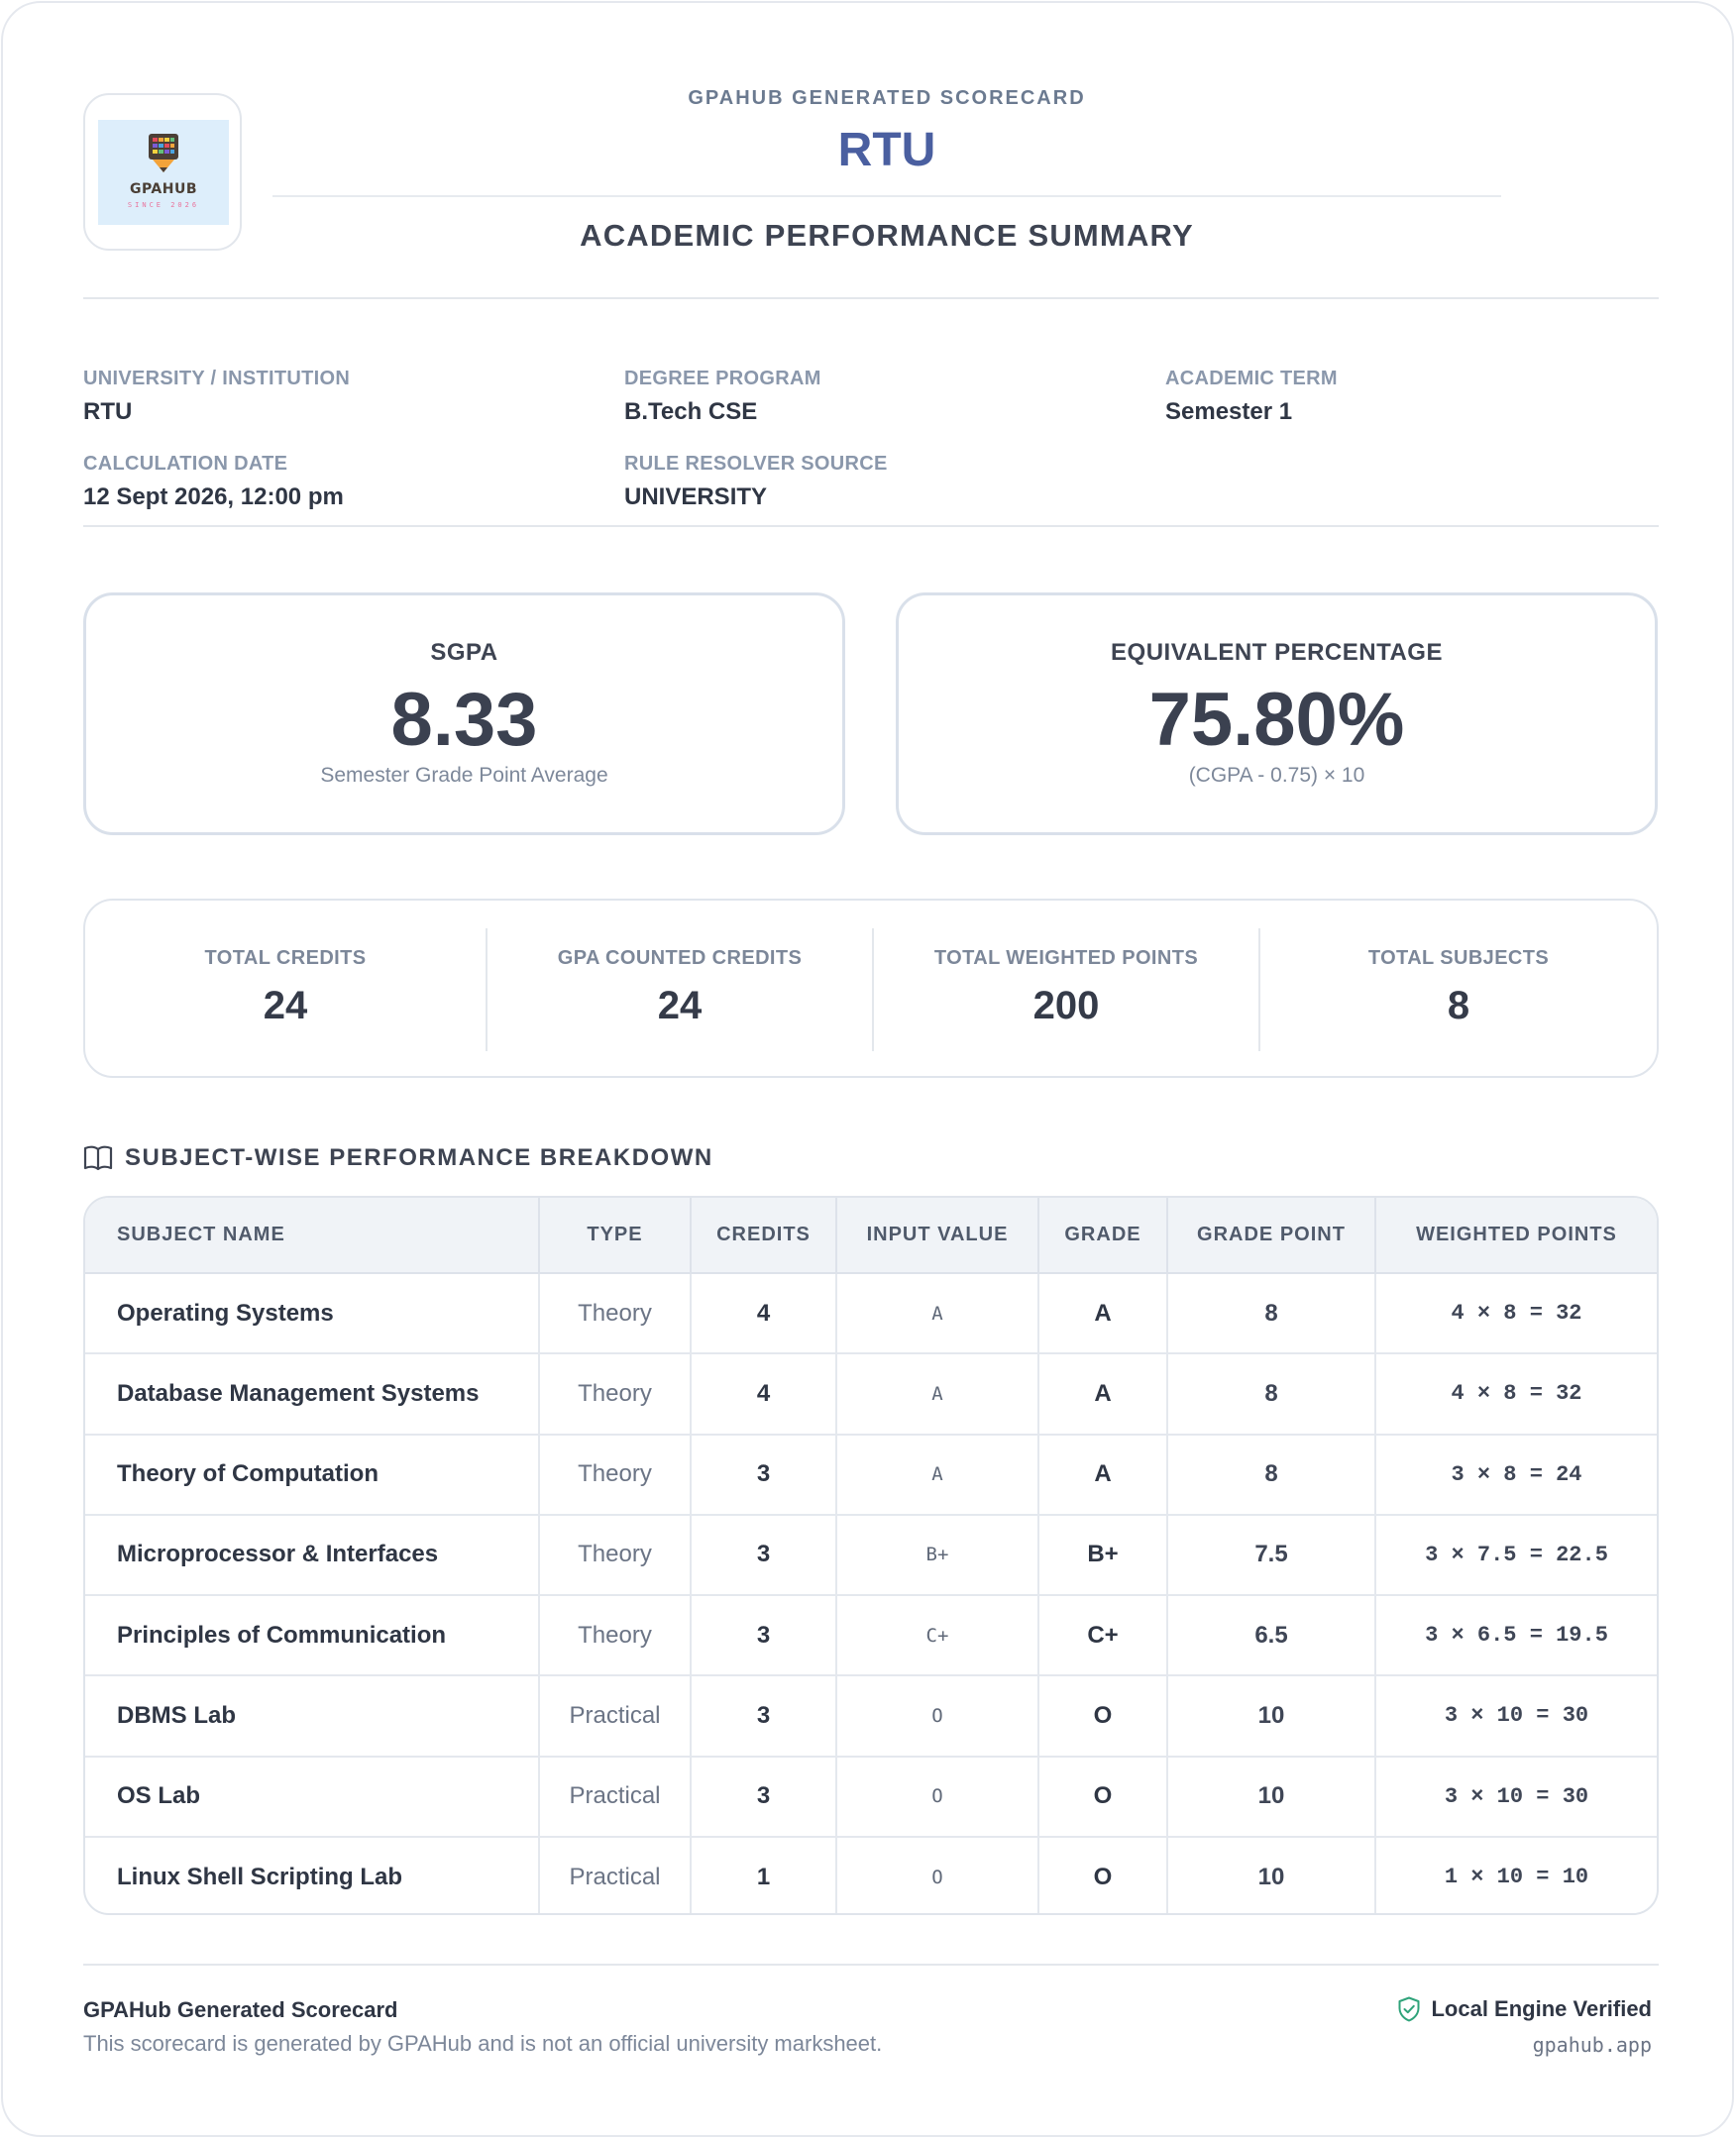  I want to click on column-header: SUBJECT NAME, so click(312, 1236).